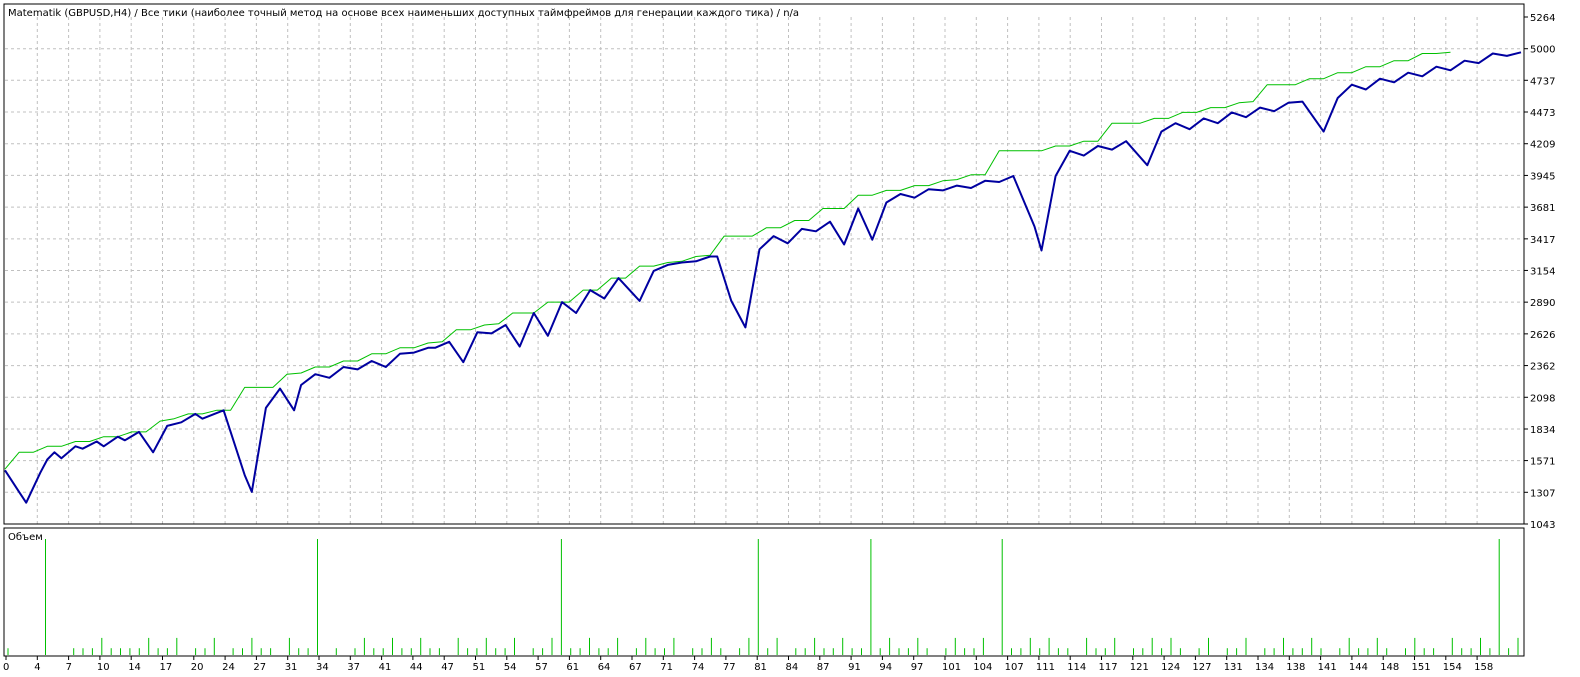 This screenshot has width=1580, height=677. Describe the element at coordinates (1421, 667) in the screenshot. I see `x-tick-label: 151` at that location.